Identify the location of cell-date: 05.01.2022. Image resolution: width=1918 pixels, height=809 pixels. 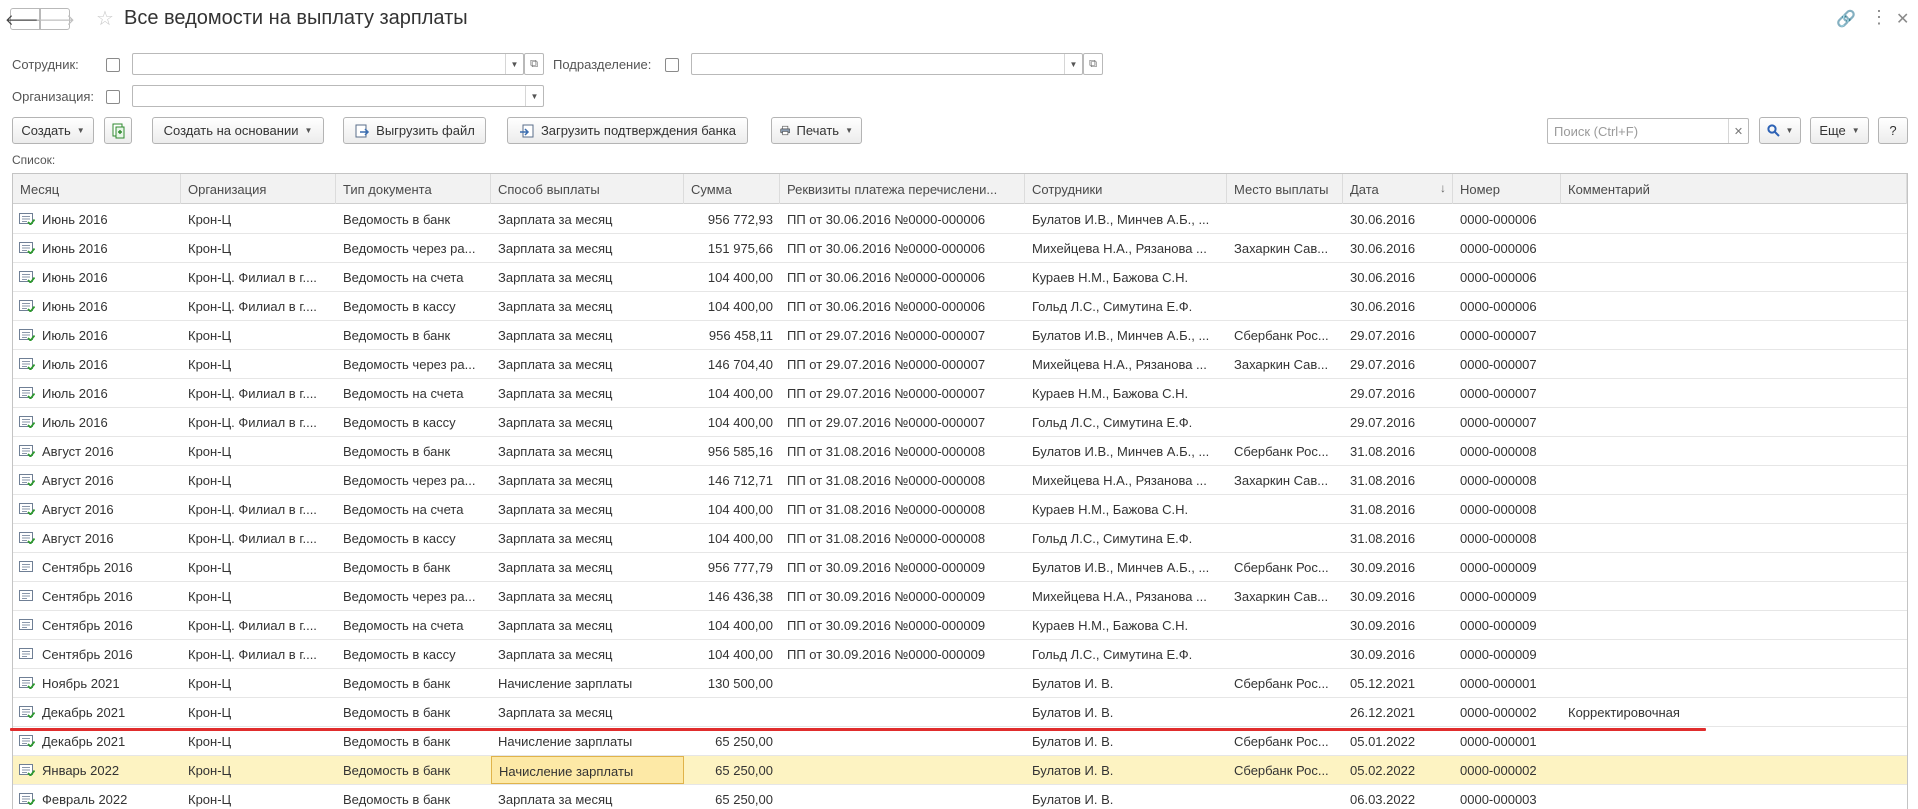
(1398, 741).